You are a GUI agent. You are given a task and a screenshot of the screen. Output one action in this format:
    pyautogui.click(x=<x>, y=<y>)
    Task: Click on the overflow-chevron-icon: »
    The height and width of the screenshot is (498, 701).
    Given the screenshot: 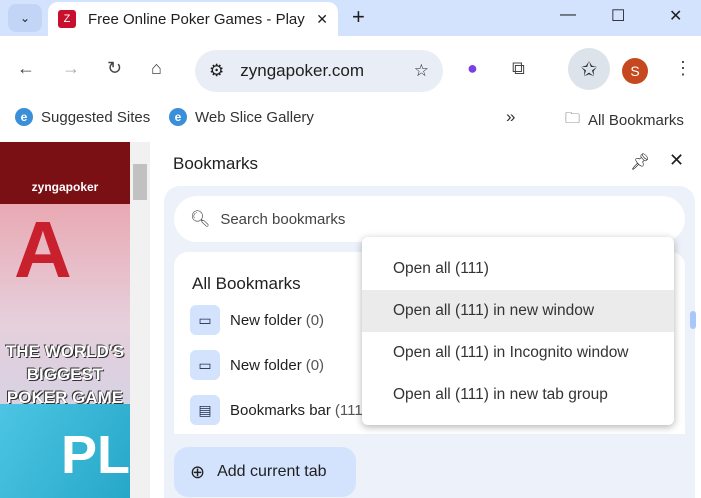 What is the action you would take?
    pyautogui.click(x=510, y=117)
    